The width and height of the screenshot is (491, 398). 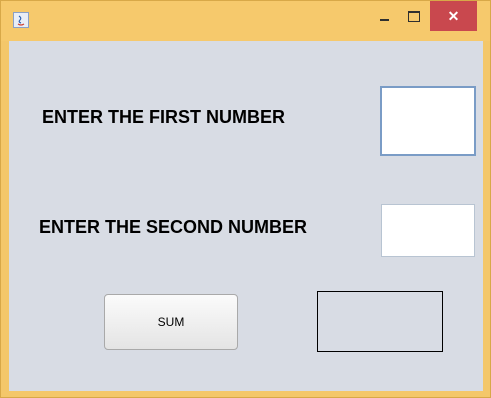 What do you see at coordinates (173, 227) in the screenshot?
I see `second-number-label: ENTER THE SECOND NUMBER` at bounding box center [173, 227].